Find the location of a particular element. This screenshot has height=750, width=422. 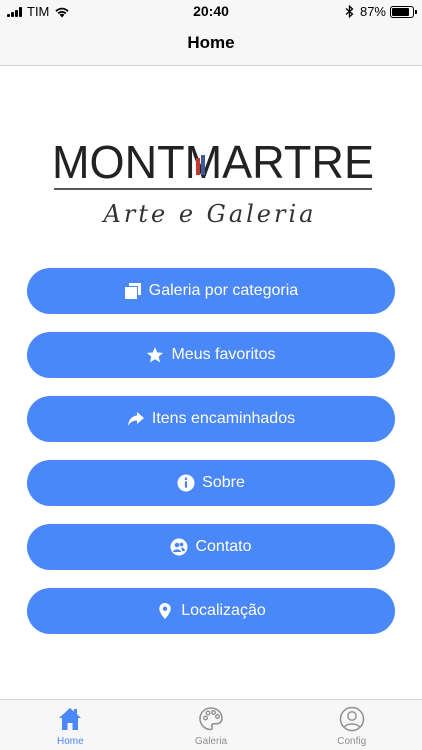

favorites-button: Meus favoritos is located at coordinates (211, 355).